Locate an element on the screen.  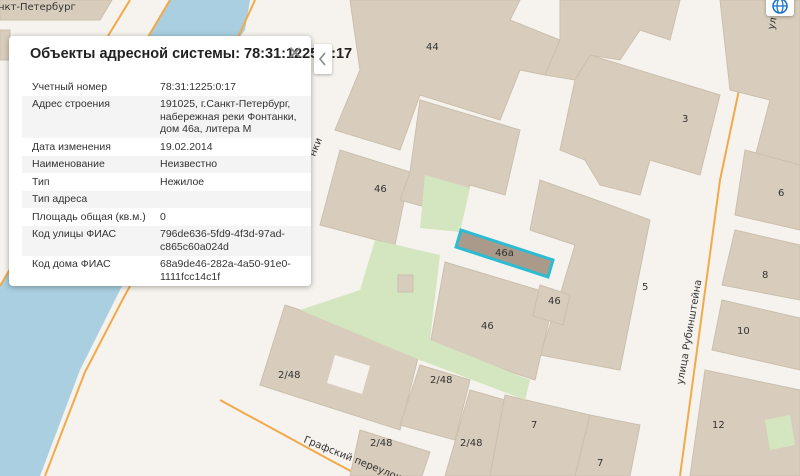
attribute-key: Площадь общая (кв.м.) is located at coordinates (89, 216).